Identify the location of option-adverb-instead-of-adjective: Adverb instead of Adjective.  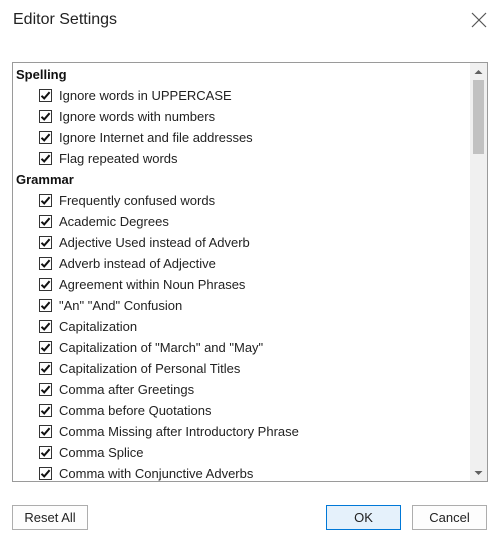
(241, 263).